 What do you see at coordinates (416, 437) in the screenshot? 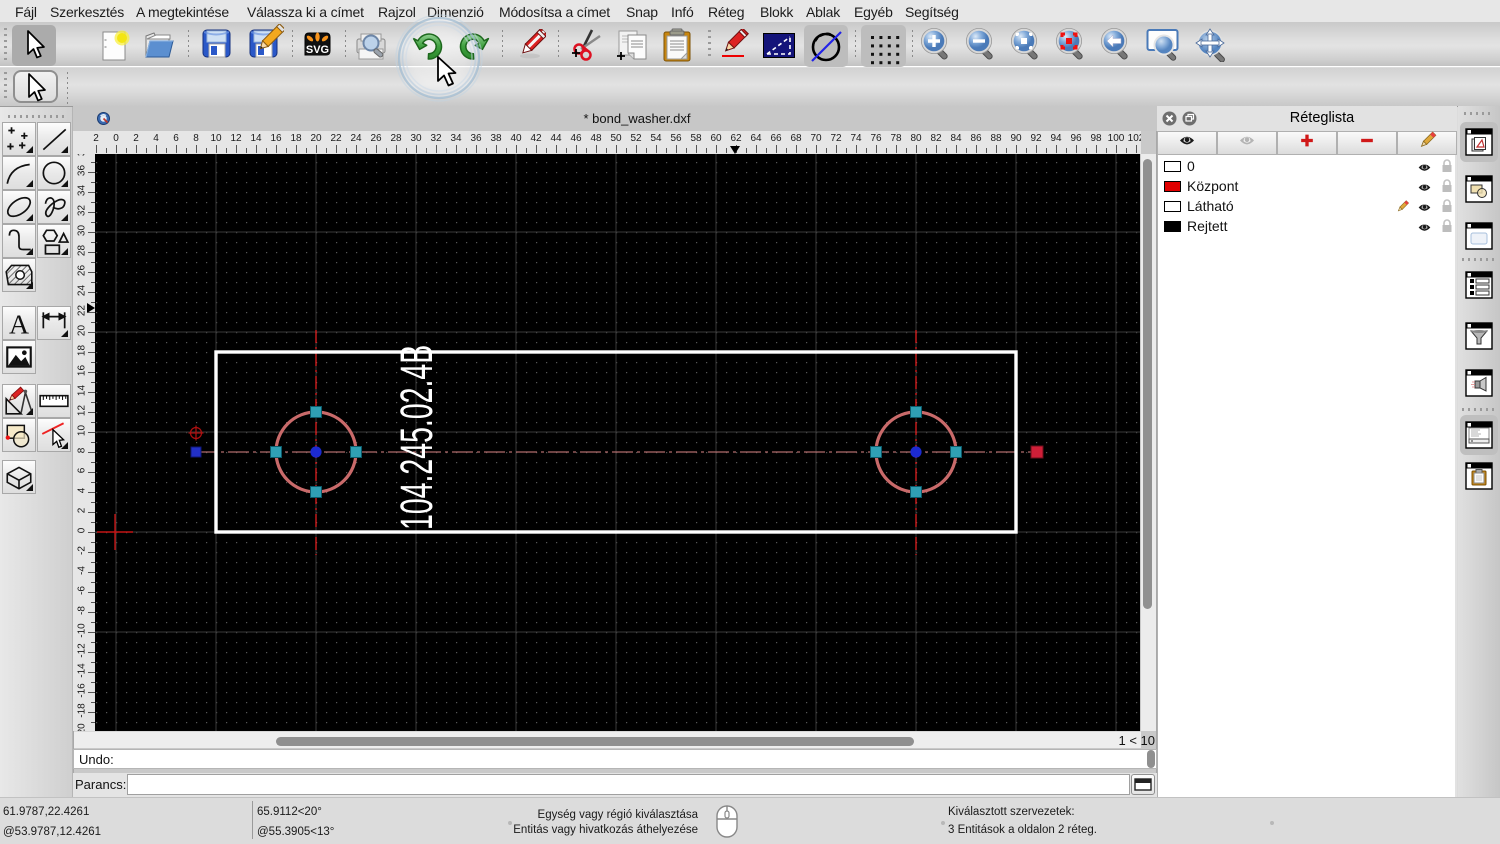
I see `svg-text: 104.245.02.4B` at bounding box center [416, 437].